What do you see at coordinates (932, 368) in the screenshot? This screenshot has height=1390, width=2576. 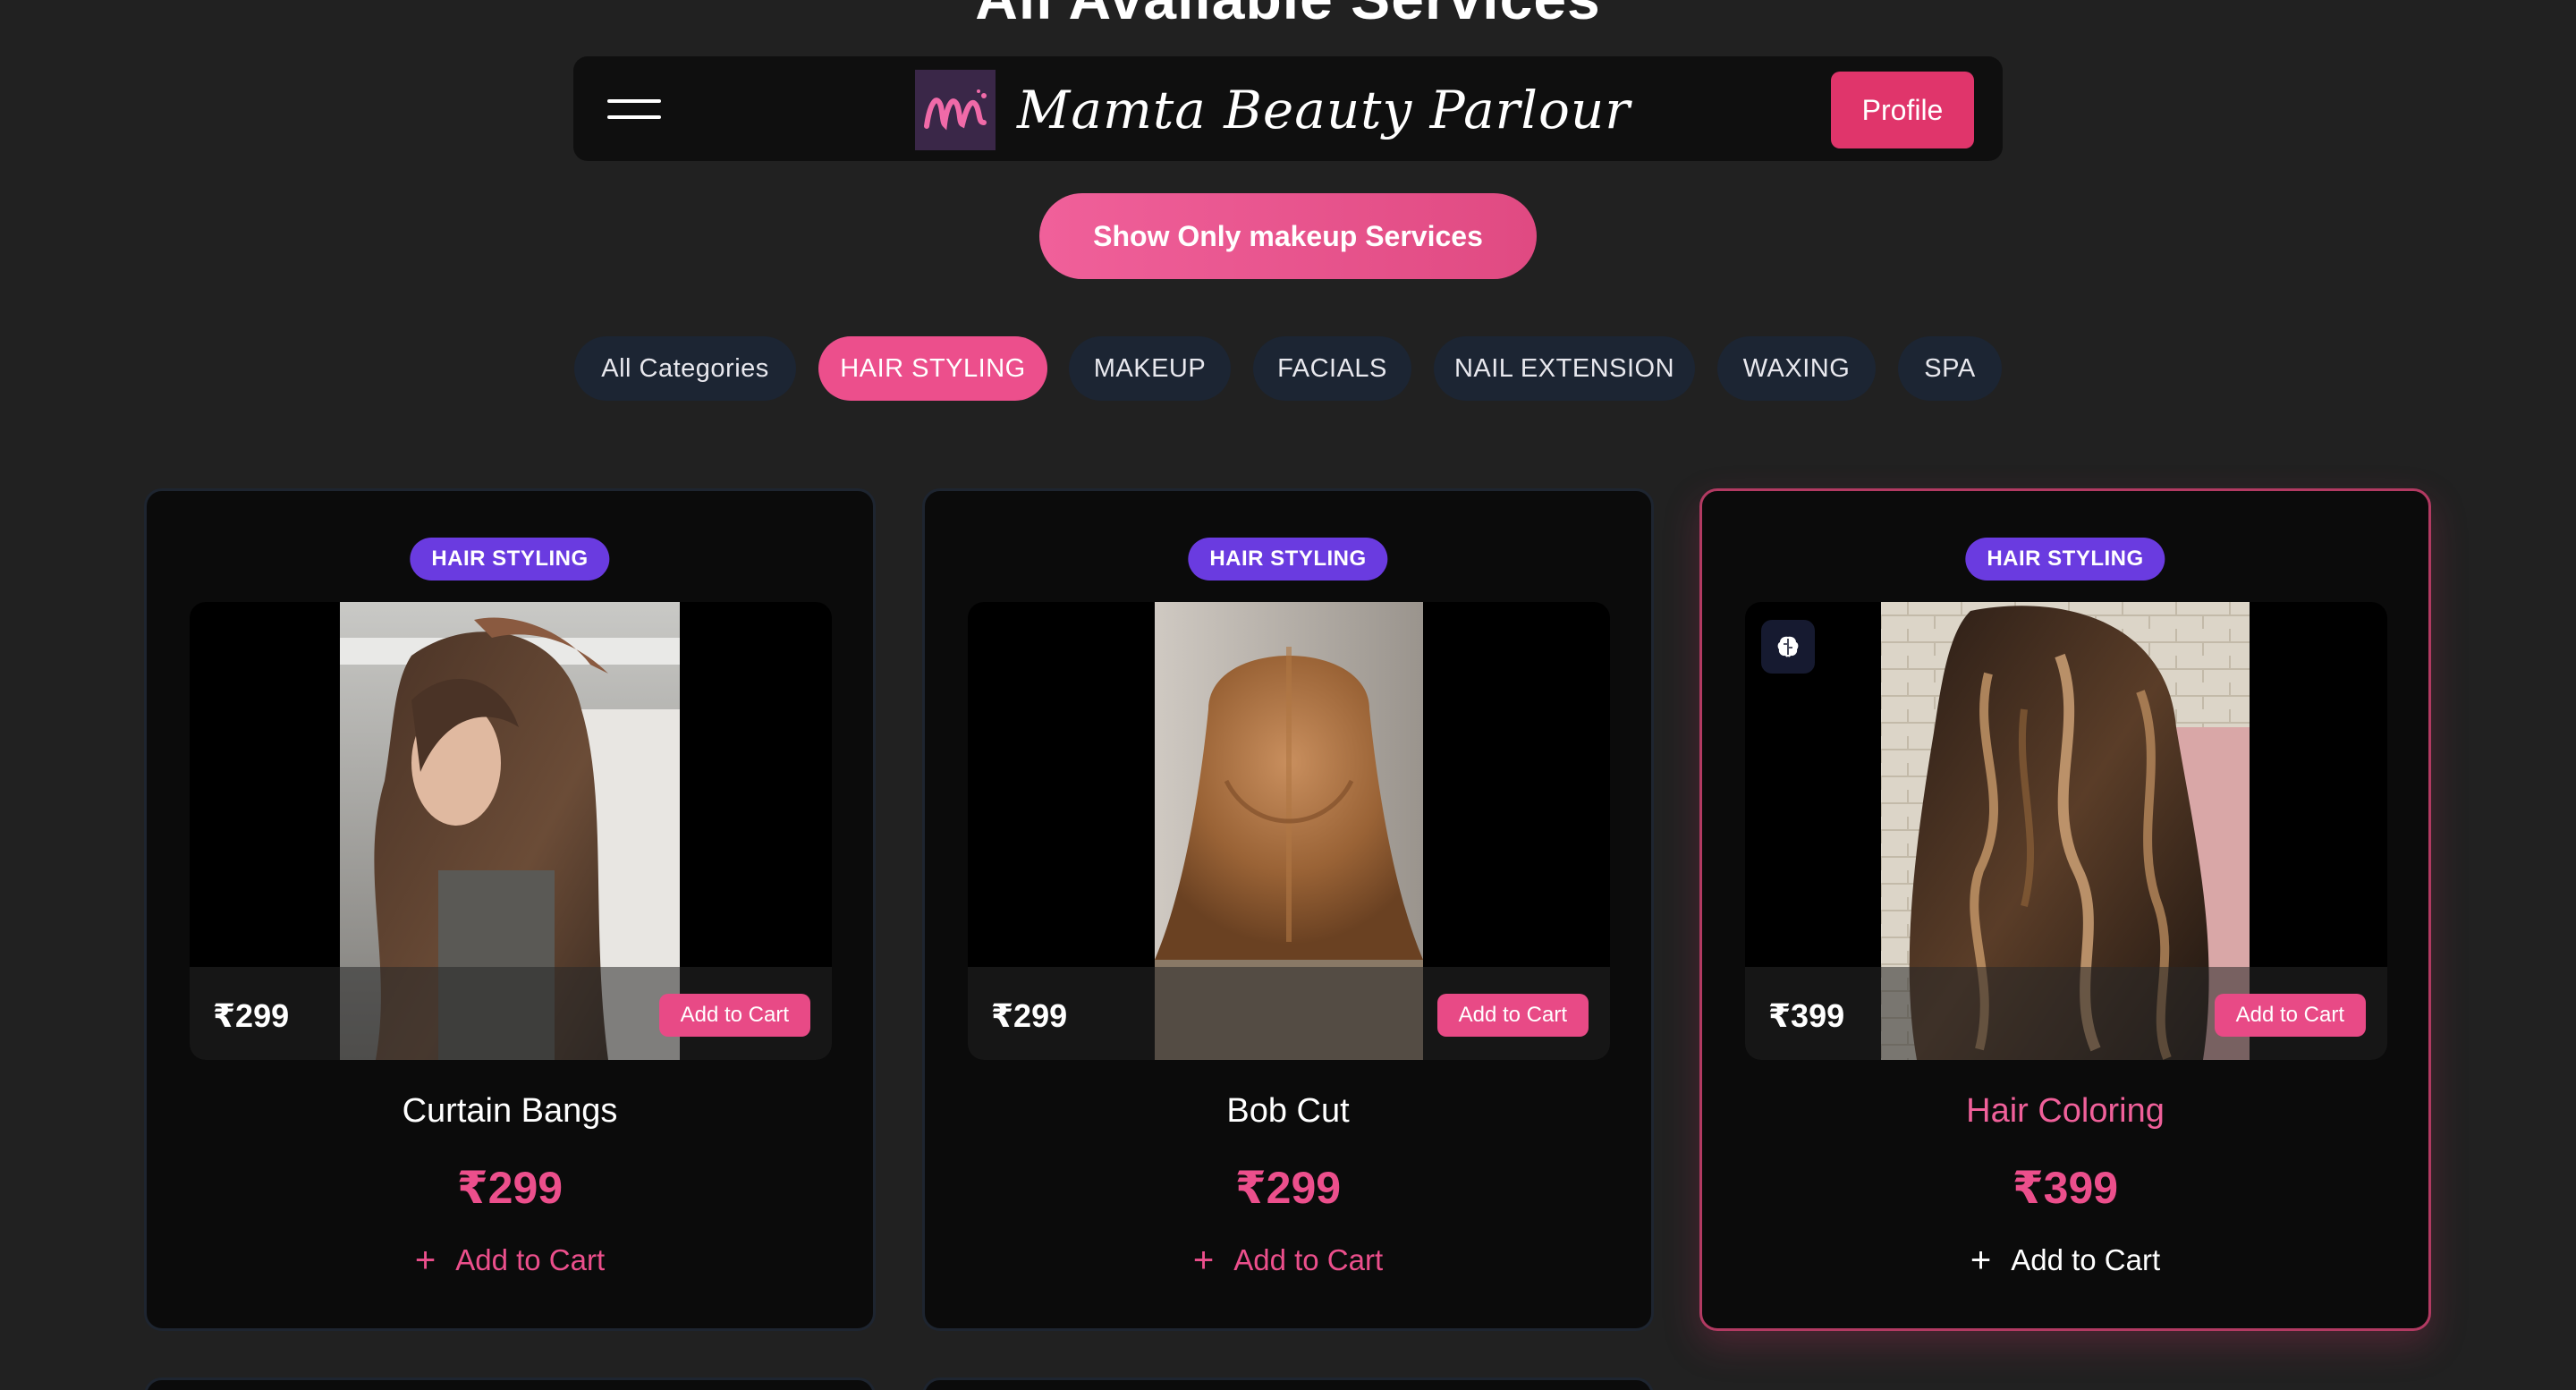 I see `category-chip-hair-styling: HAIR STYLING` at bounding box center [932, 368].